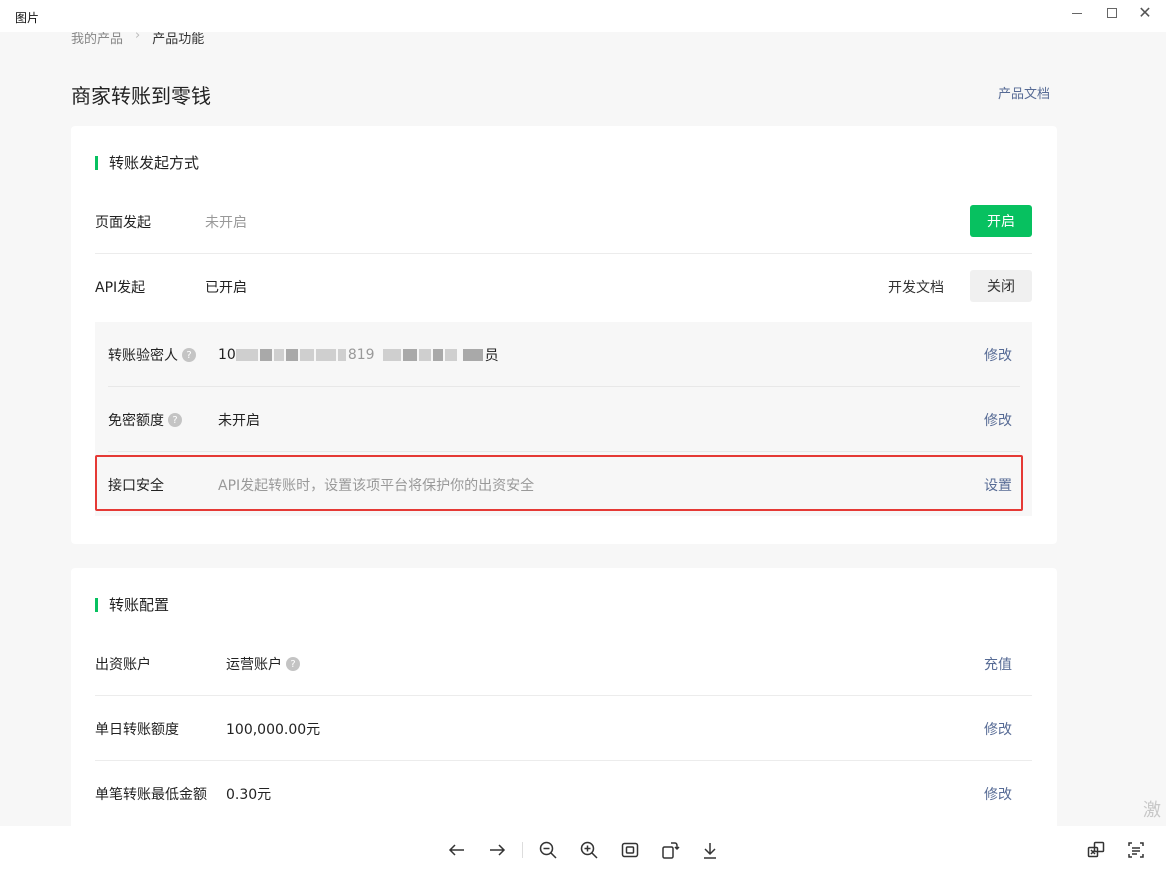 The height and width of the screenshot is (874, 1166). I want to click on minimize-button, so click(1077, 13).